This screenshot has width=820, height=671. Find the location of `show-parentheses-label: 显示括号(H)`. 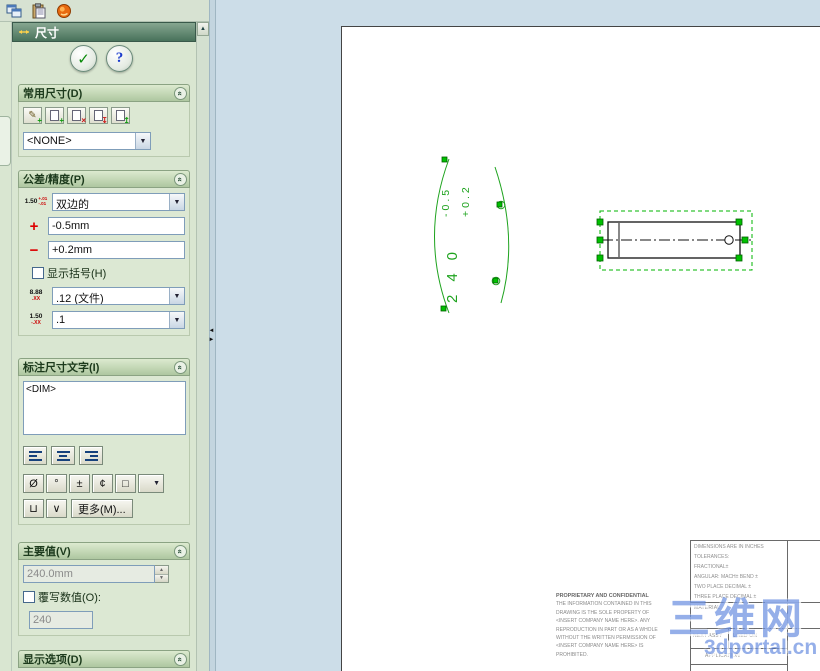

show-parentheses-label: 显示括号(H) is located at coordinates (77, 274).